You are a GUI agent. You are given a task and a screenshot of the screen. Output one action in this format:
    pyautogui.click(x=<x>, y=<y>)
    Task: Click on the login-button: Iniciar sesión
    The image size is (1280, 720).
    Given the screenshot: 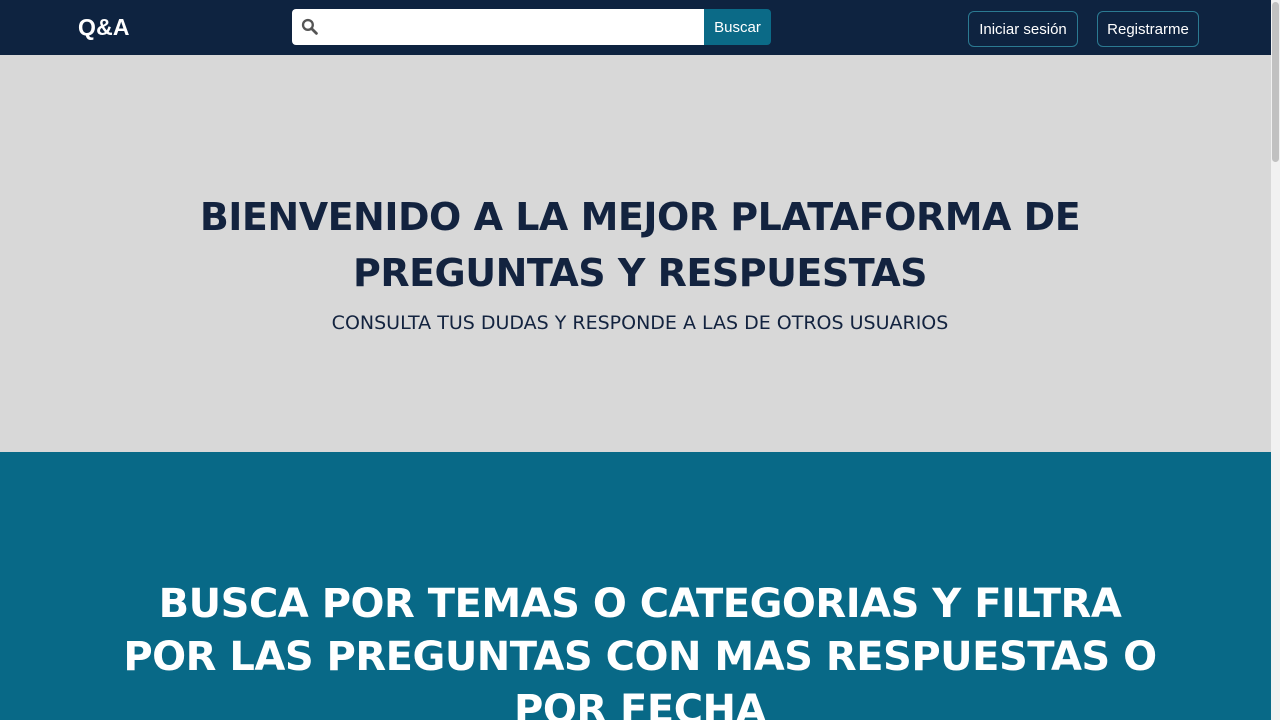 What is the action you would take?
    pyautogui.click(x=1023, y=29)
    